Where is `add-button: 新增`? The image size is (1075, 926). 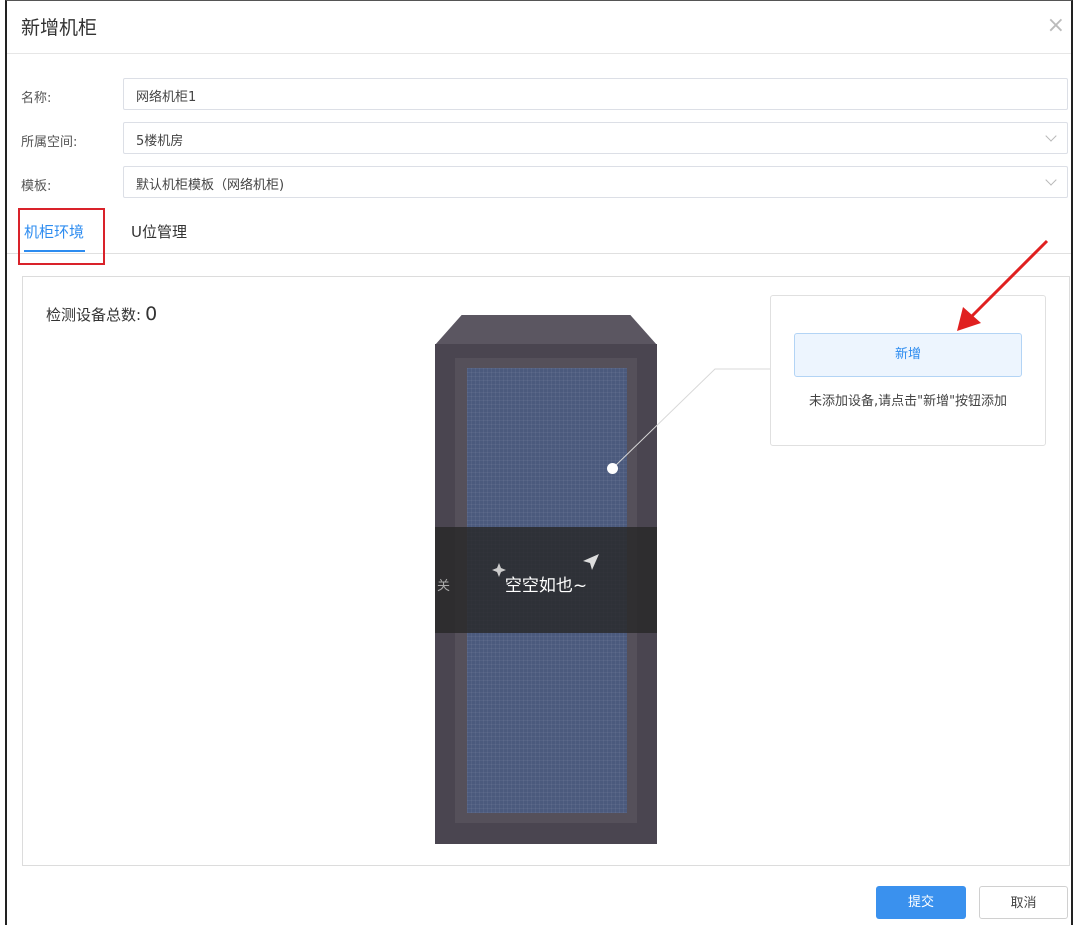
add-button: 新增 is located at coordinates (908, 355).